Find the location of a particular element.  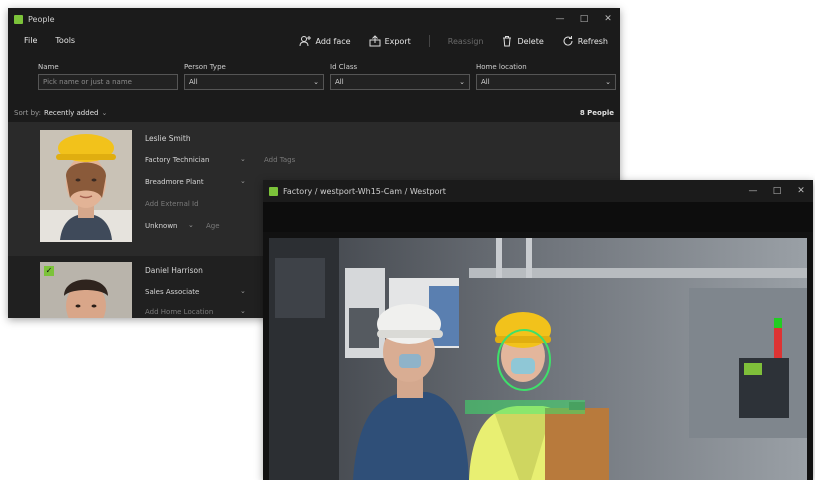

filter-home-location: Home location All ⌄ is located at coordinates (546, 76).